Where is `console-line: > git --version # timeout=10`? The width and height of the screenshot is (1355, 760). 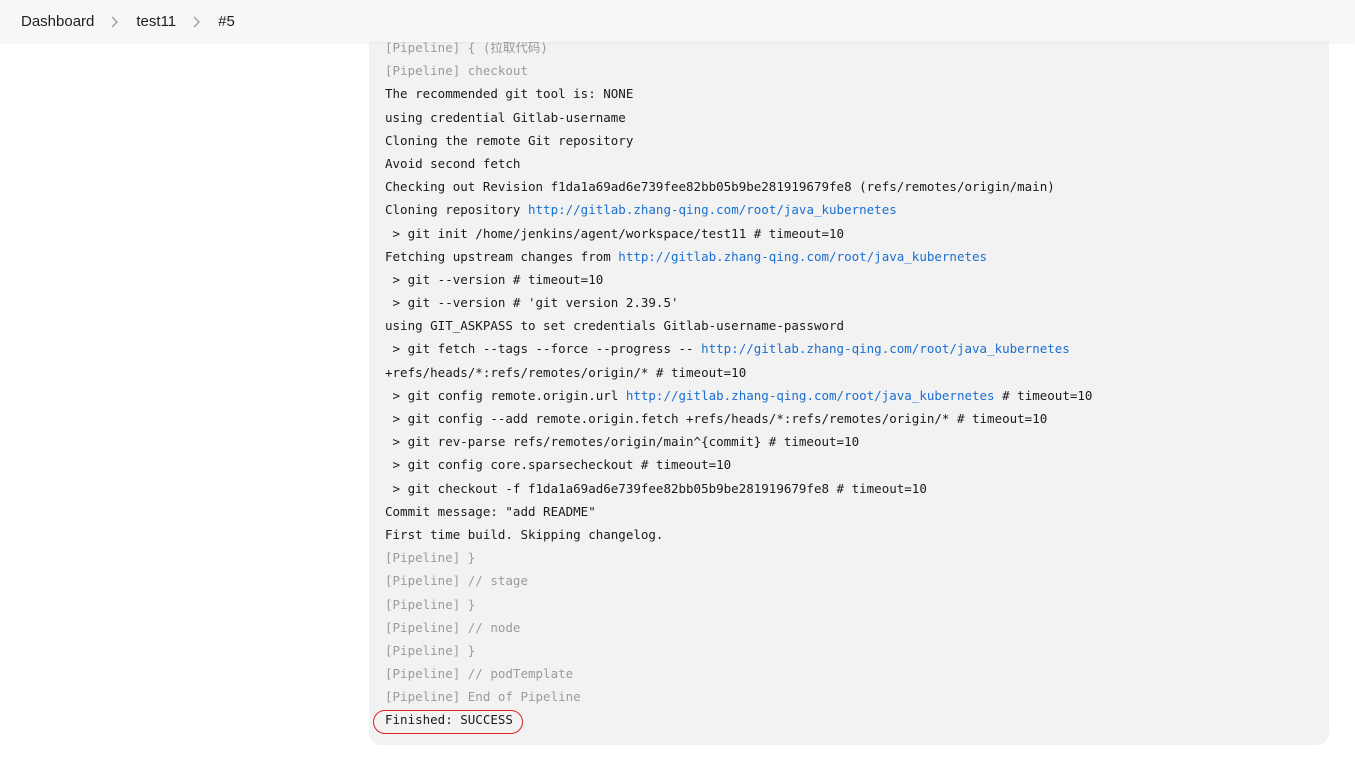 console-line: > git --version # timeout=10 is located at coordinates (850, 279).